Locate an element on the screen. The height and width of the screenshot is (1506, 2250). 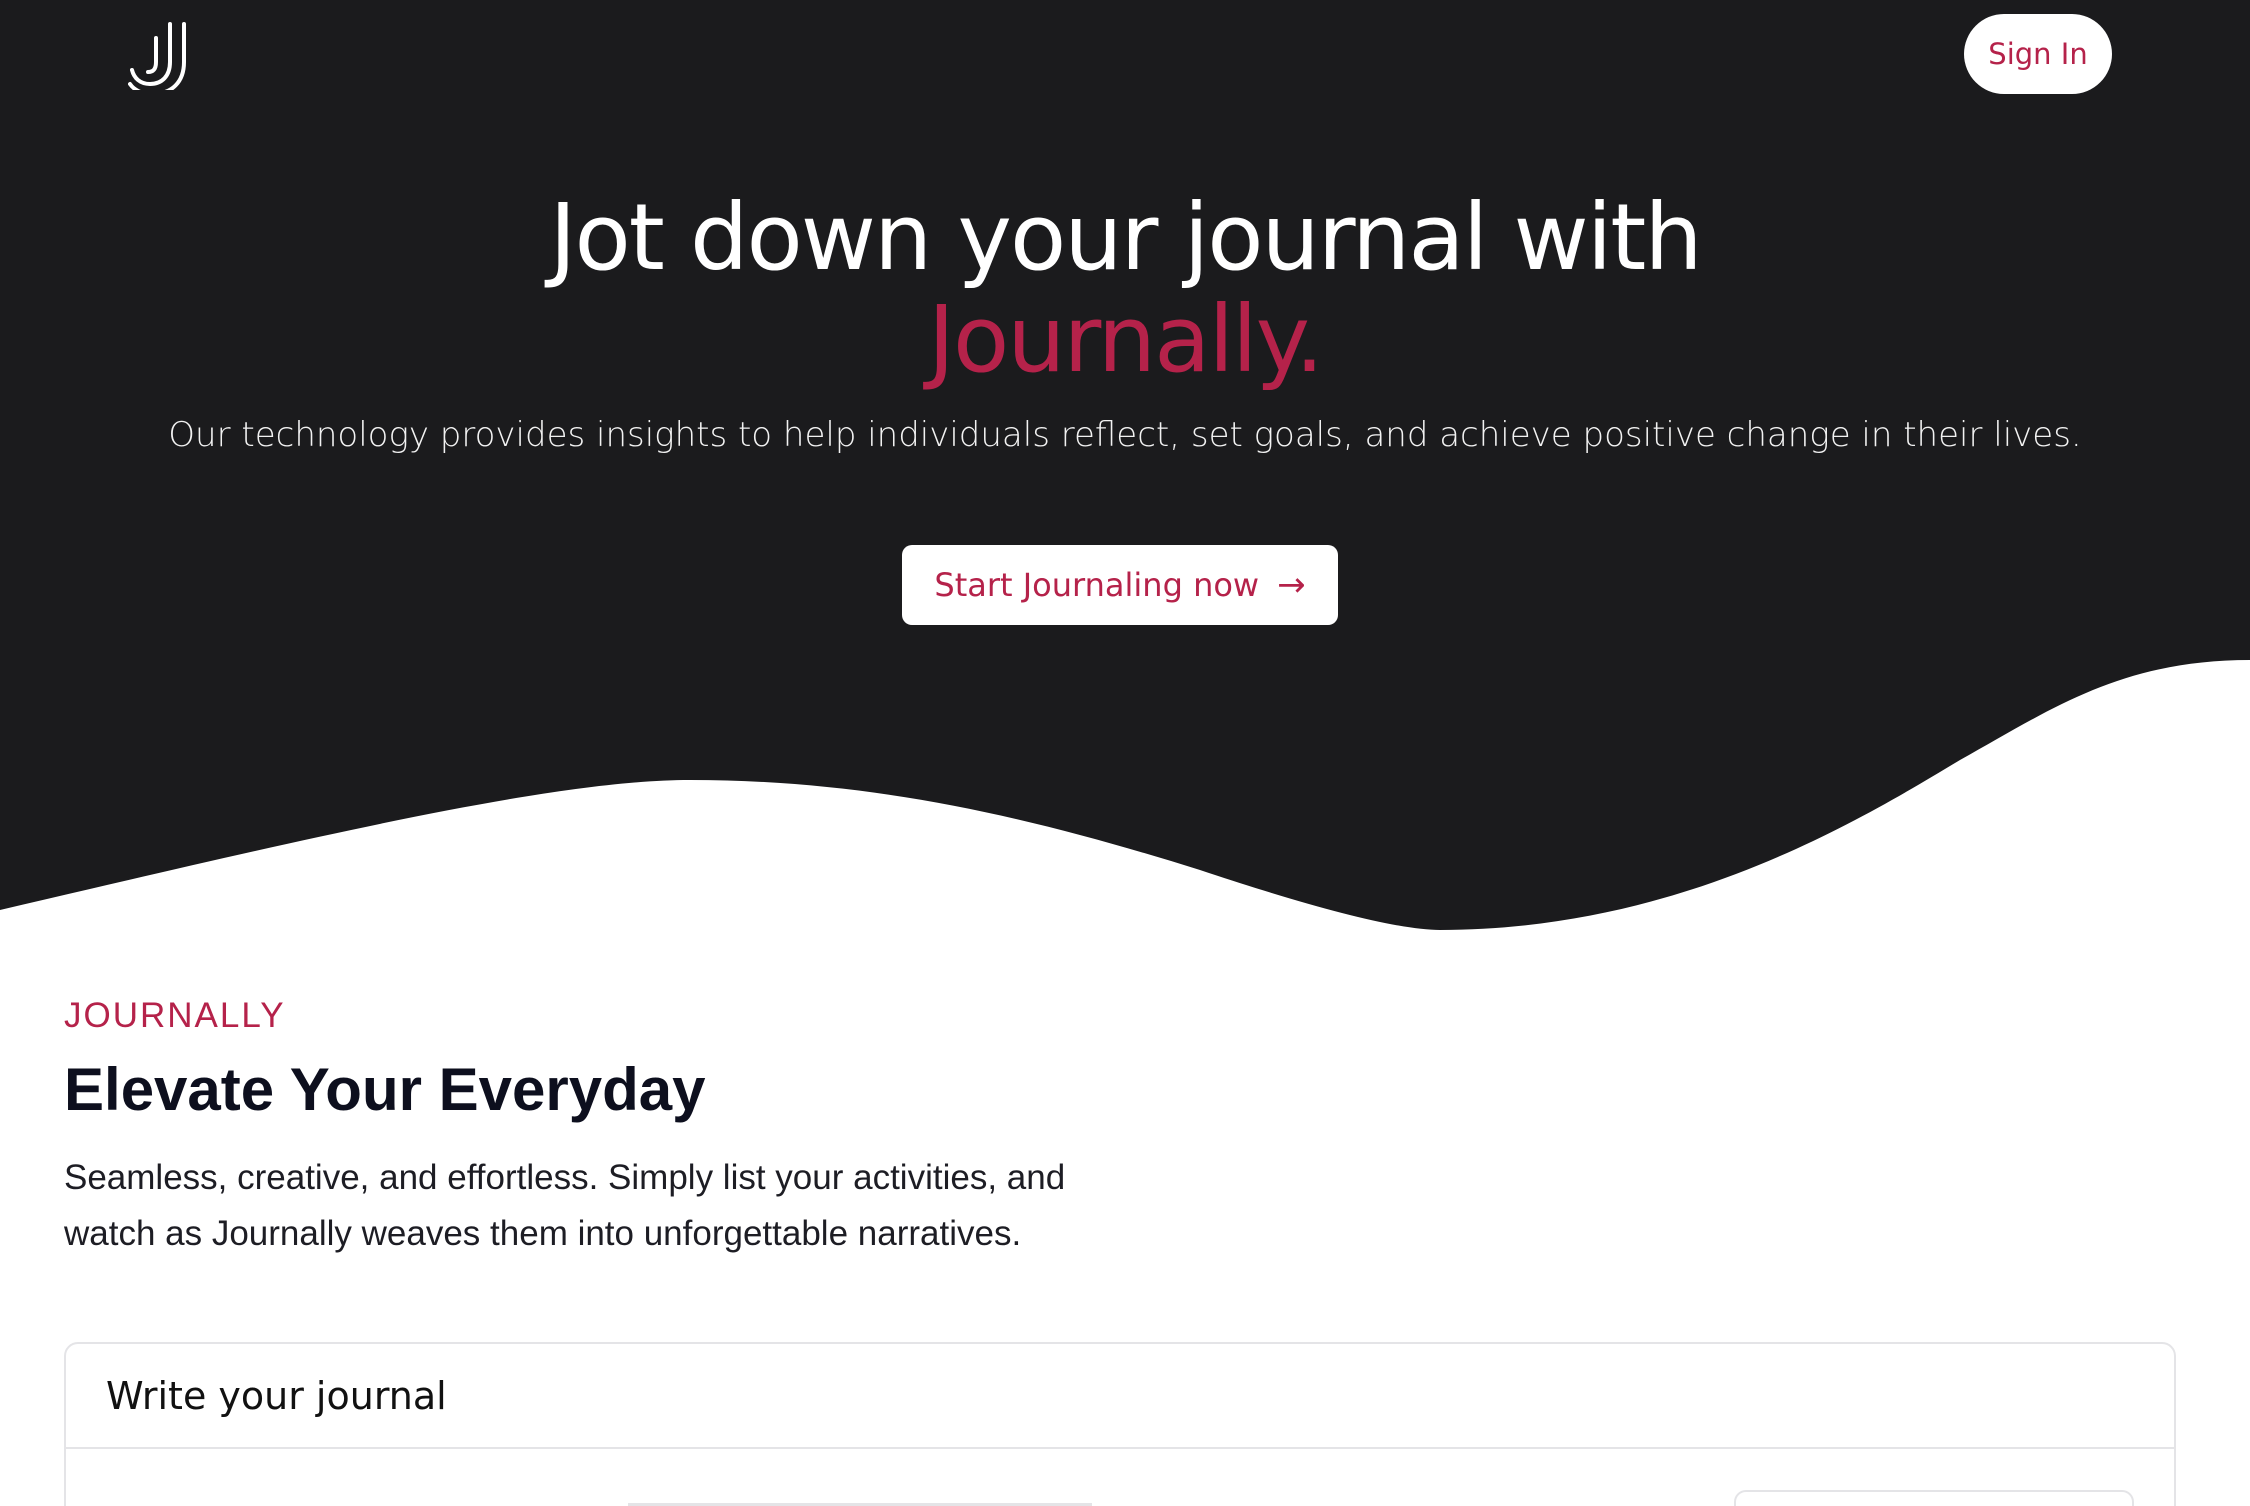
start-journaling-button: Start Journaling now → is located at coordinates (1120, 585).